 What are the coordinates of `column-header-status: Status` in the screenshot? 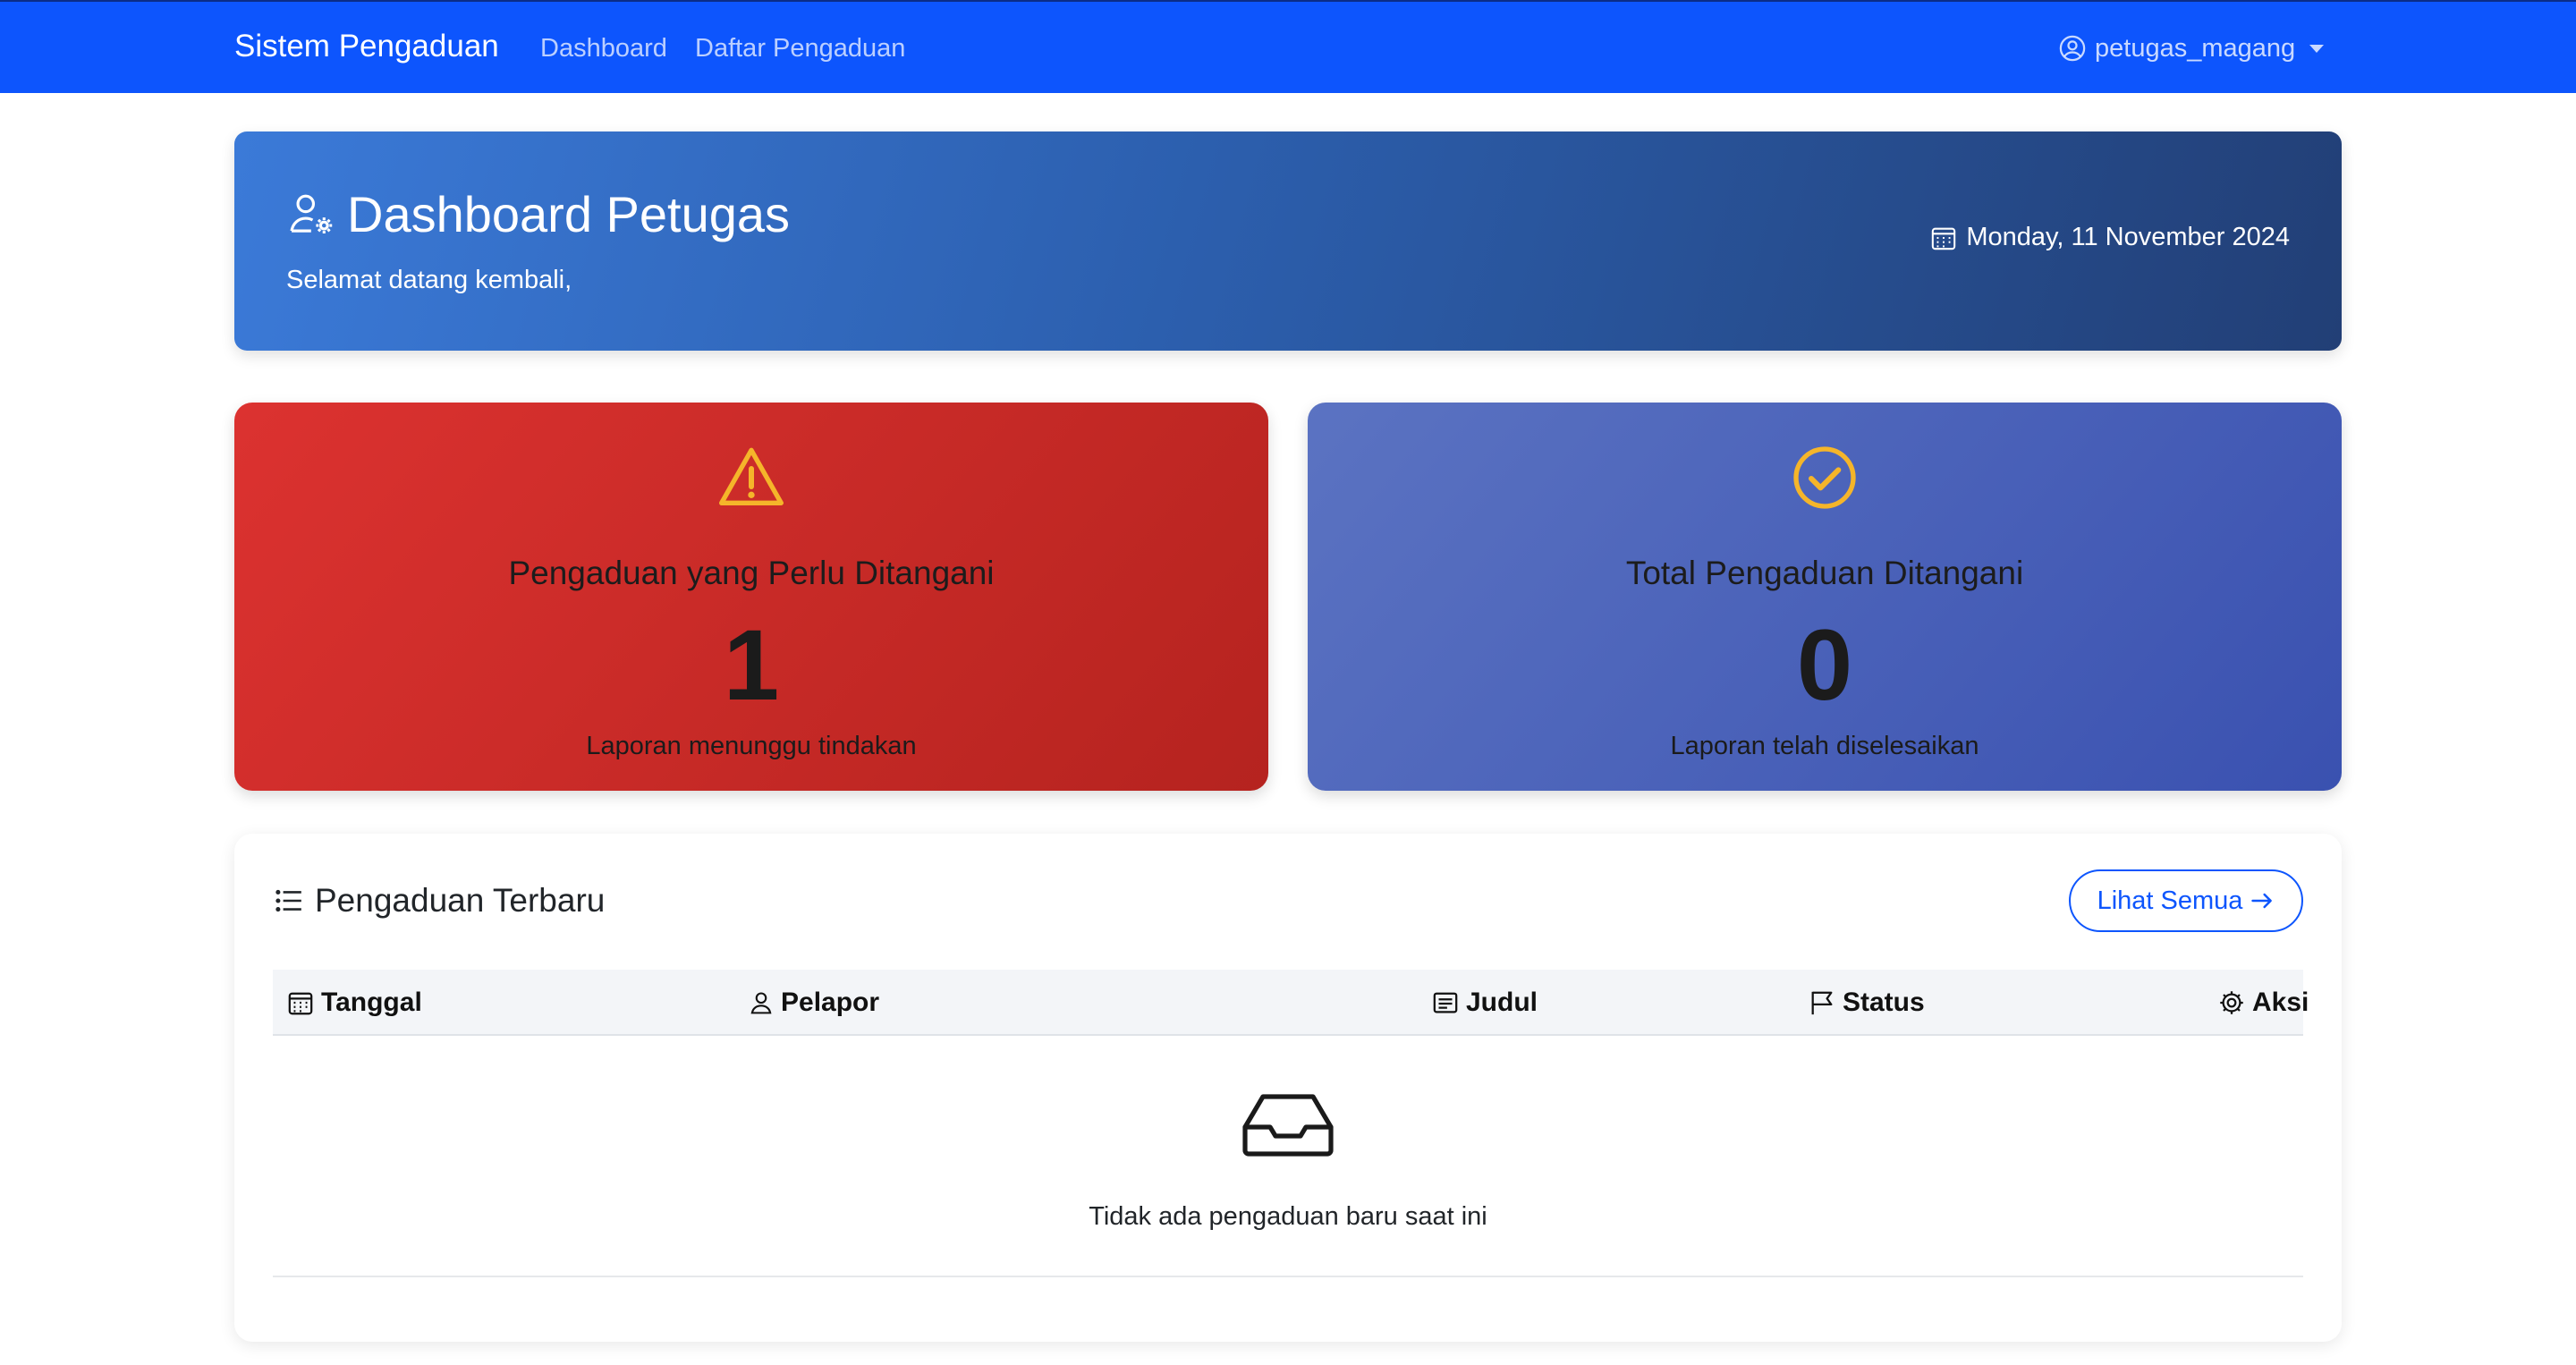 It's located at (1867, 1003).